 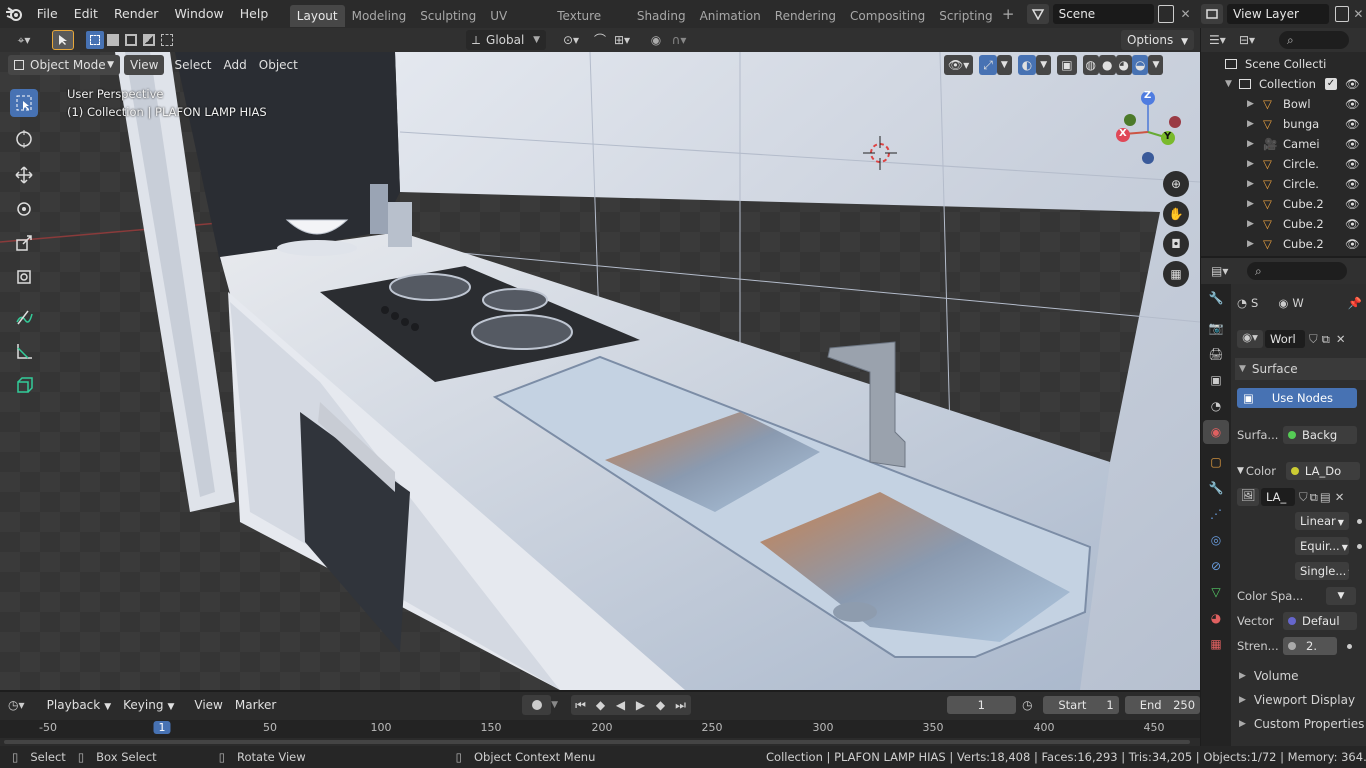 What do you see at coordinates (1240, 471) in the screenshot?
I see `color-expand-icon: ▼` at bounding box center [1240, 471].